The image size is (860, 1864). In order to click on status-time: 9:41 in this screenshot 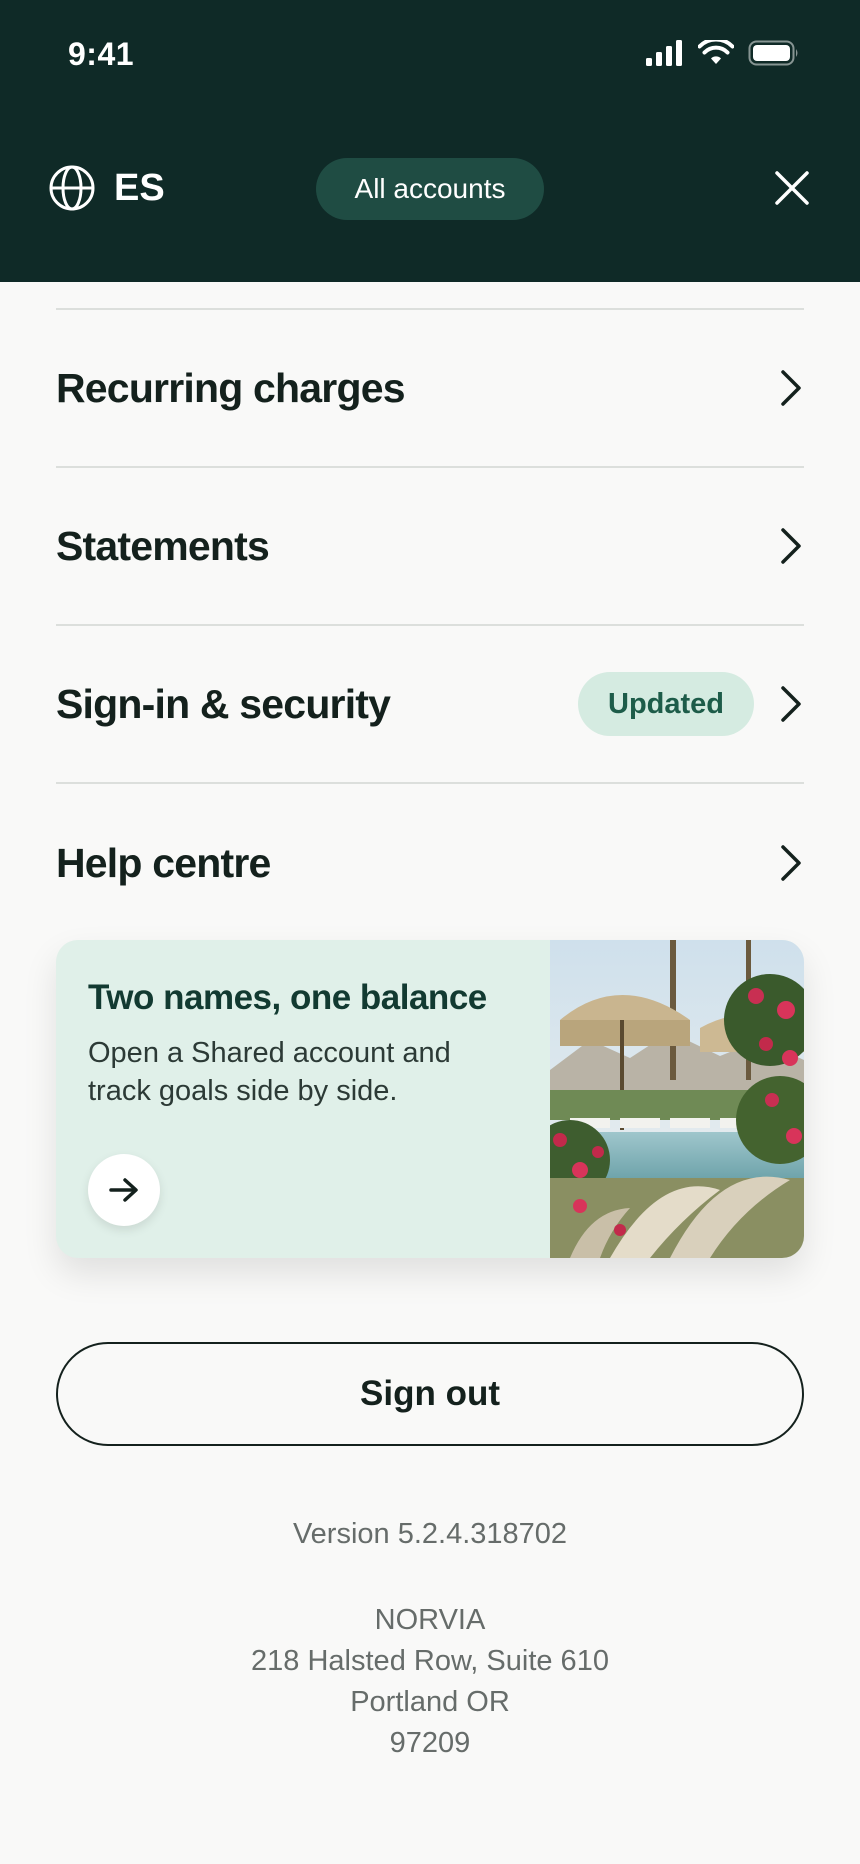, I will do `click(101, 54)`.